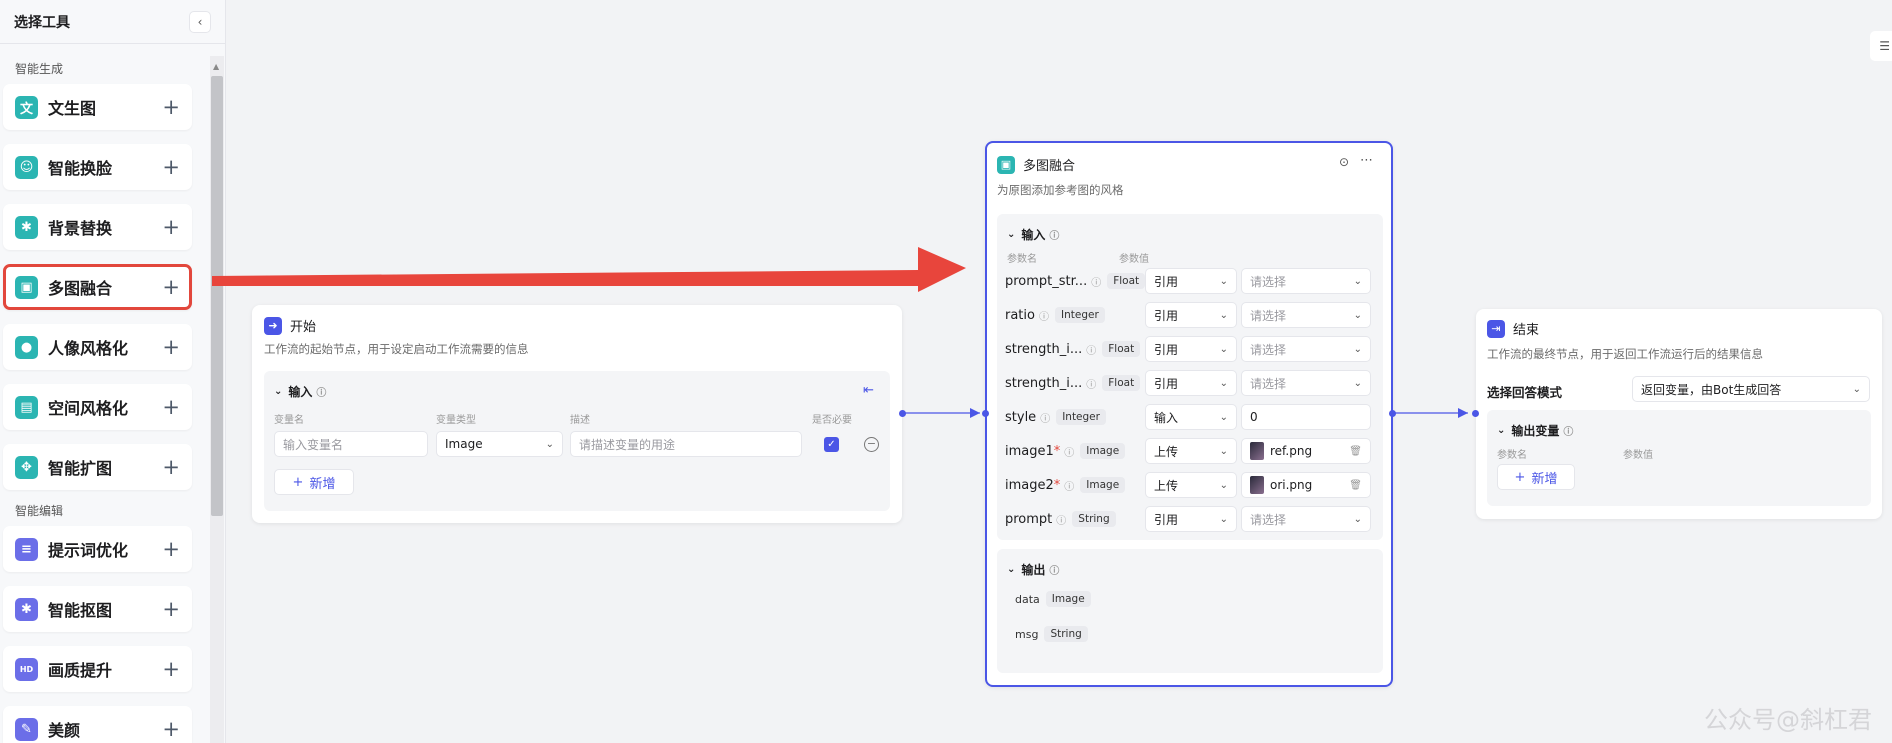 This screenshot has height=743, width=1892. Describe the element at coordinates (1711, 389) in the screenshot. I see `select-value: 返回变量，由Bot生成回答` at that location.